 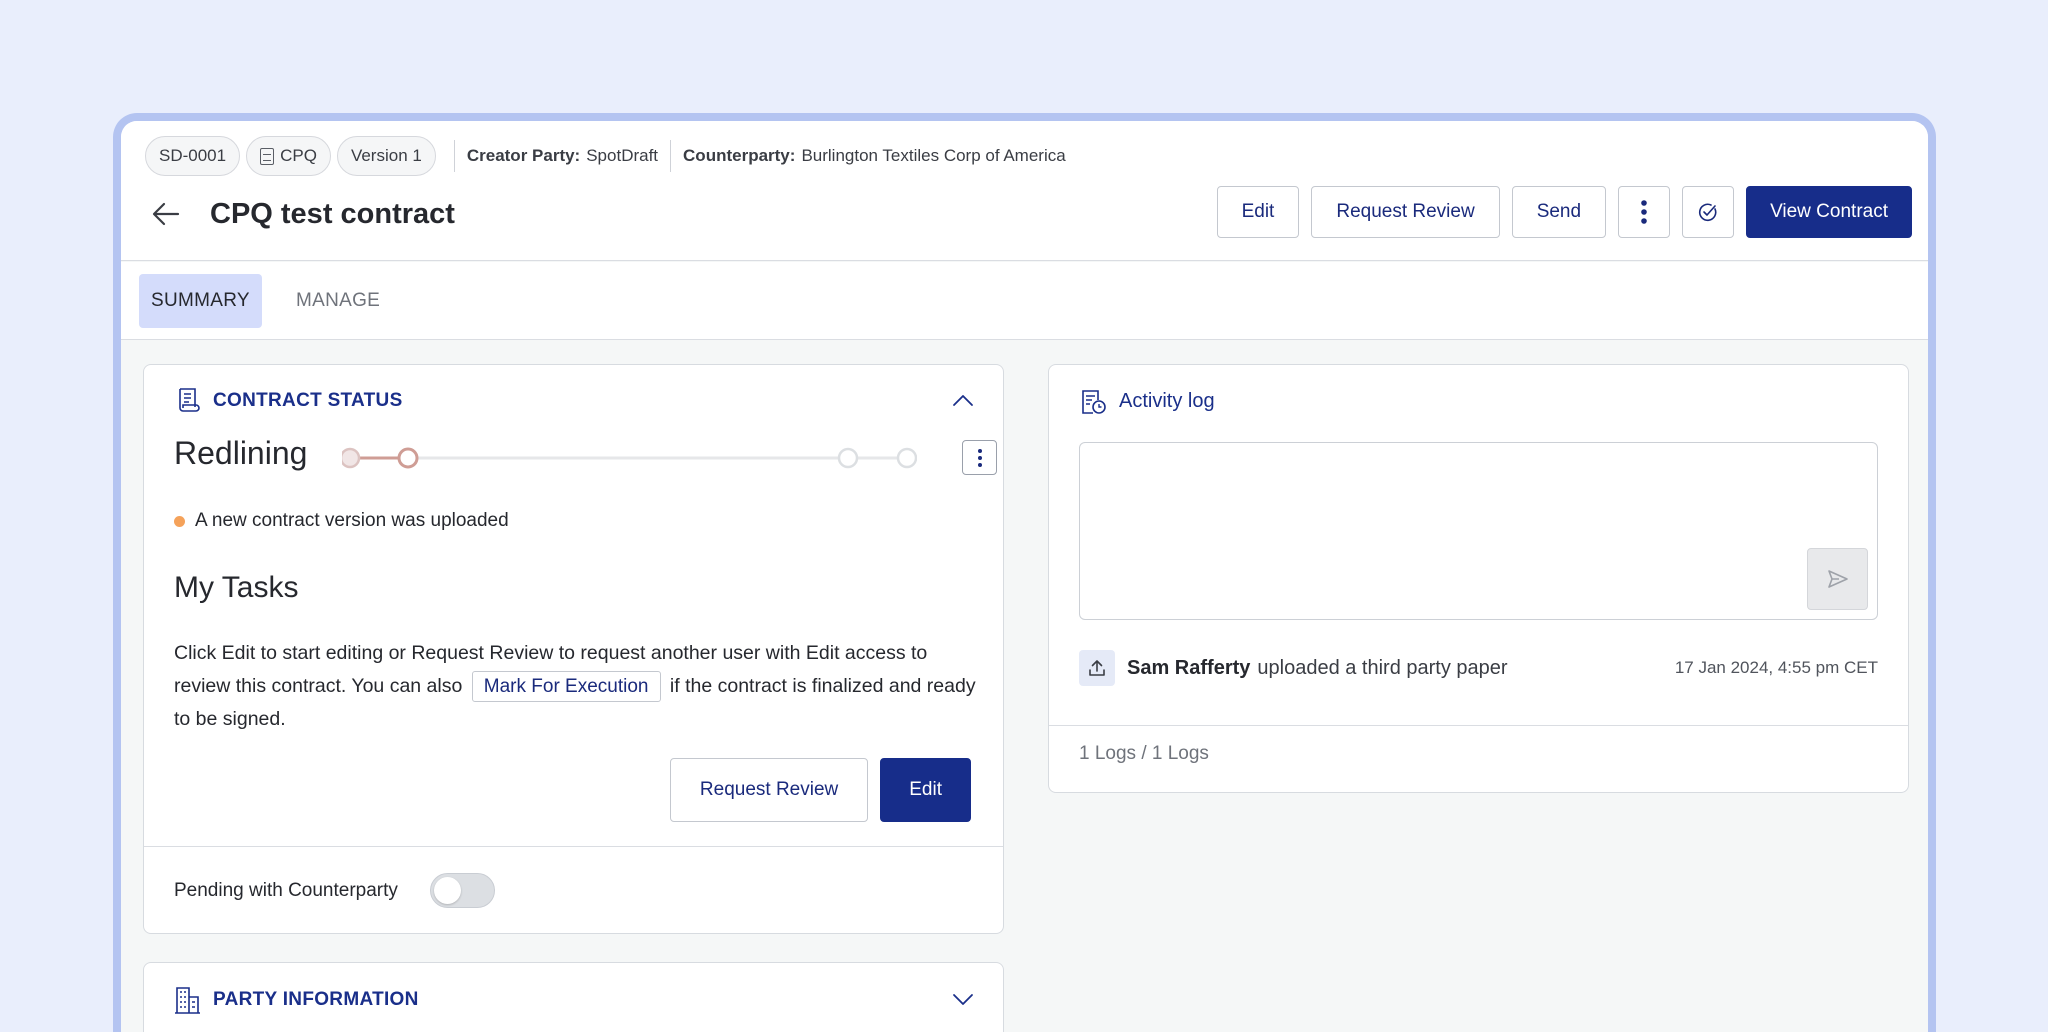 I want to click on activity-log-title: Activity log, so click(x=1167, y=400).